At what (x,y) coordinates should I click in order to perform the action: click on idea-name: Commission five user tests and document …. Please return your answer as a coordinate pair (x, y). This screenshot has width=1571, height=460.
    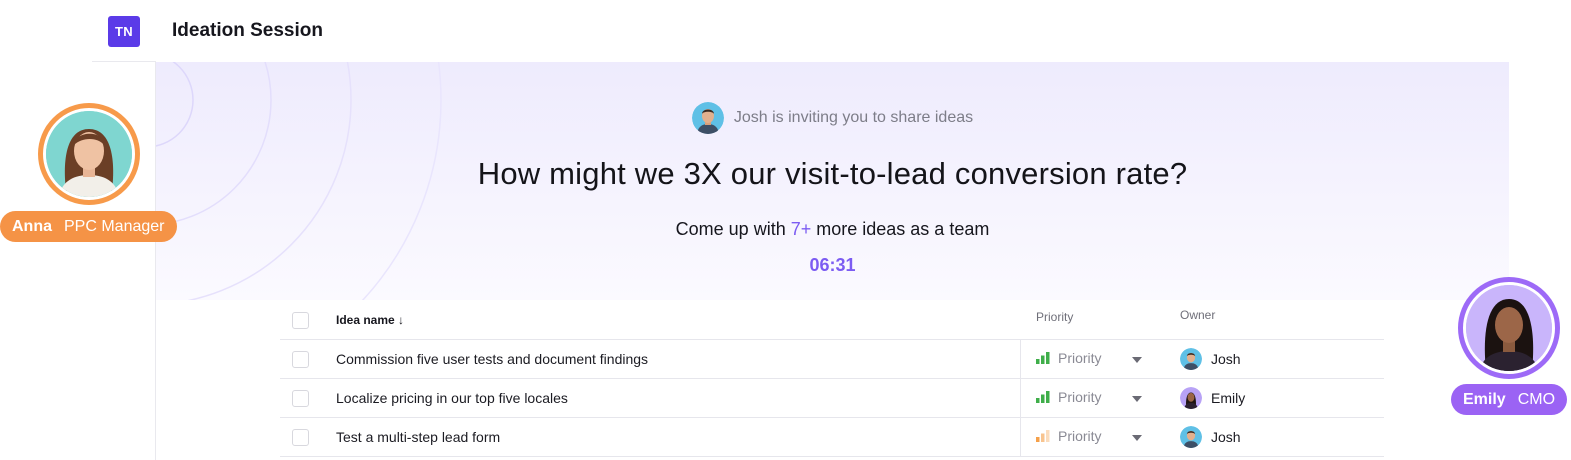
    Looking at the image, I should click on (492, 359).